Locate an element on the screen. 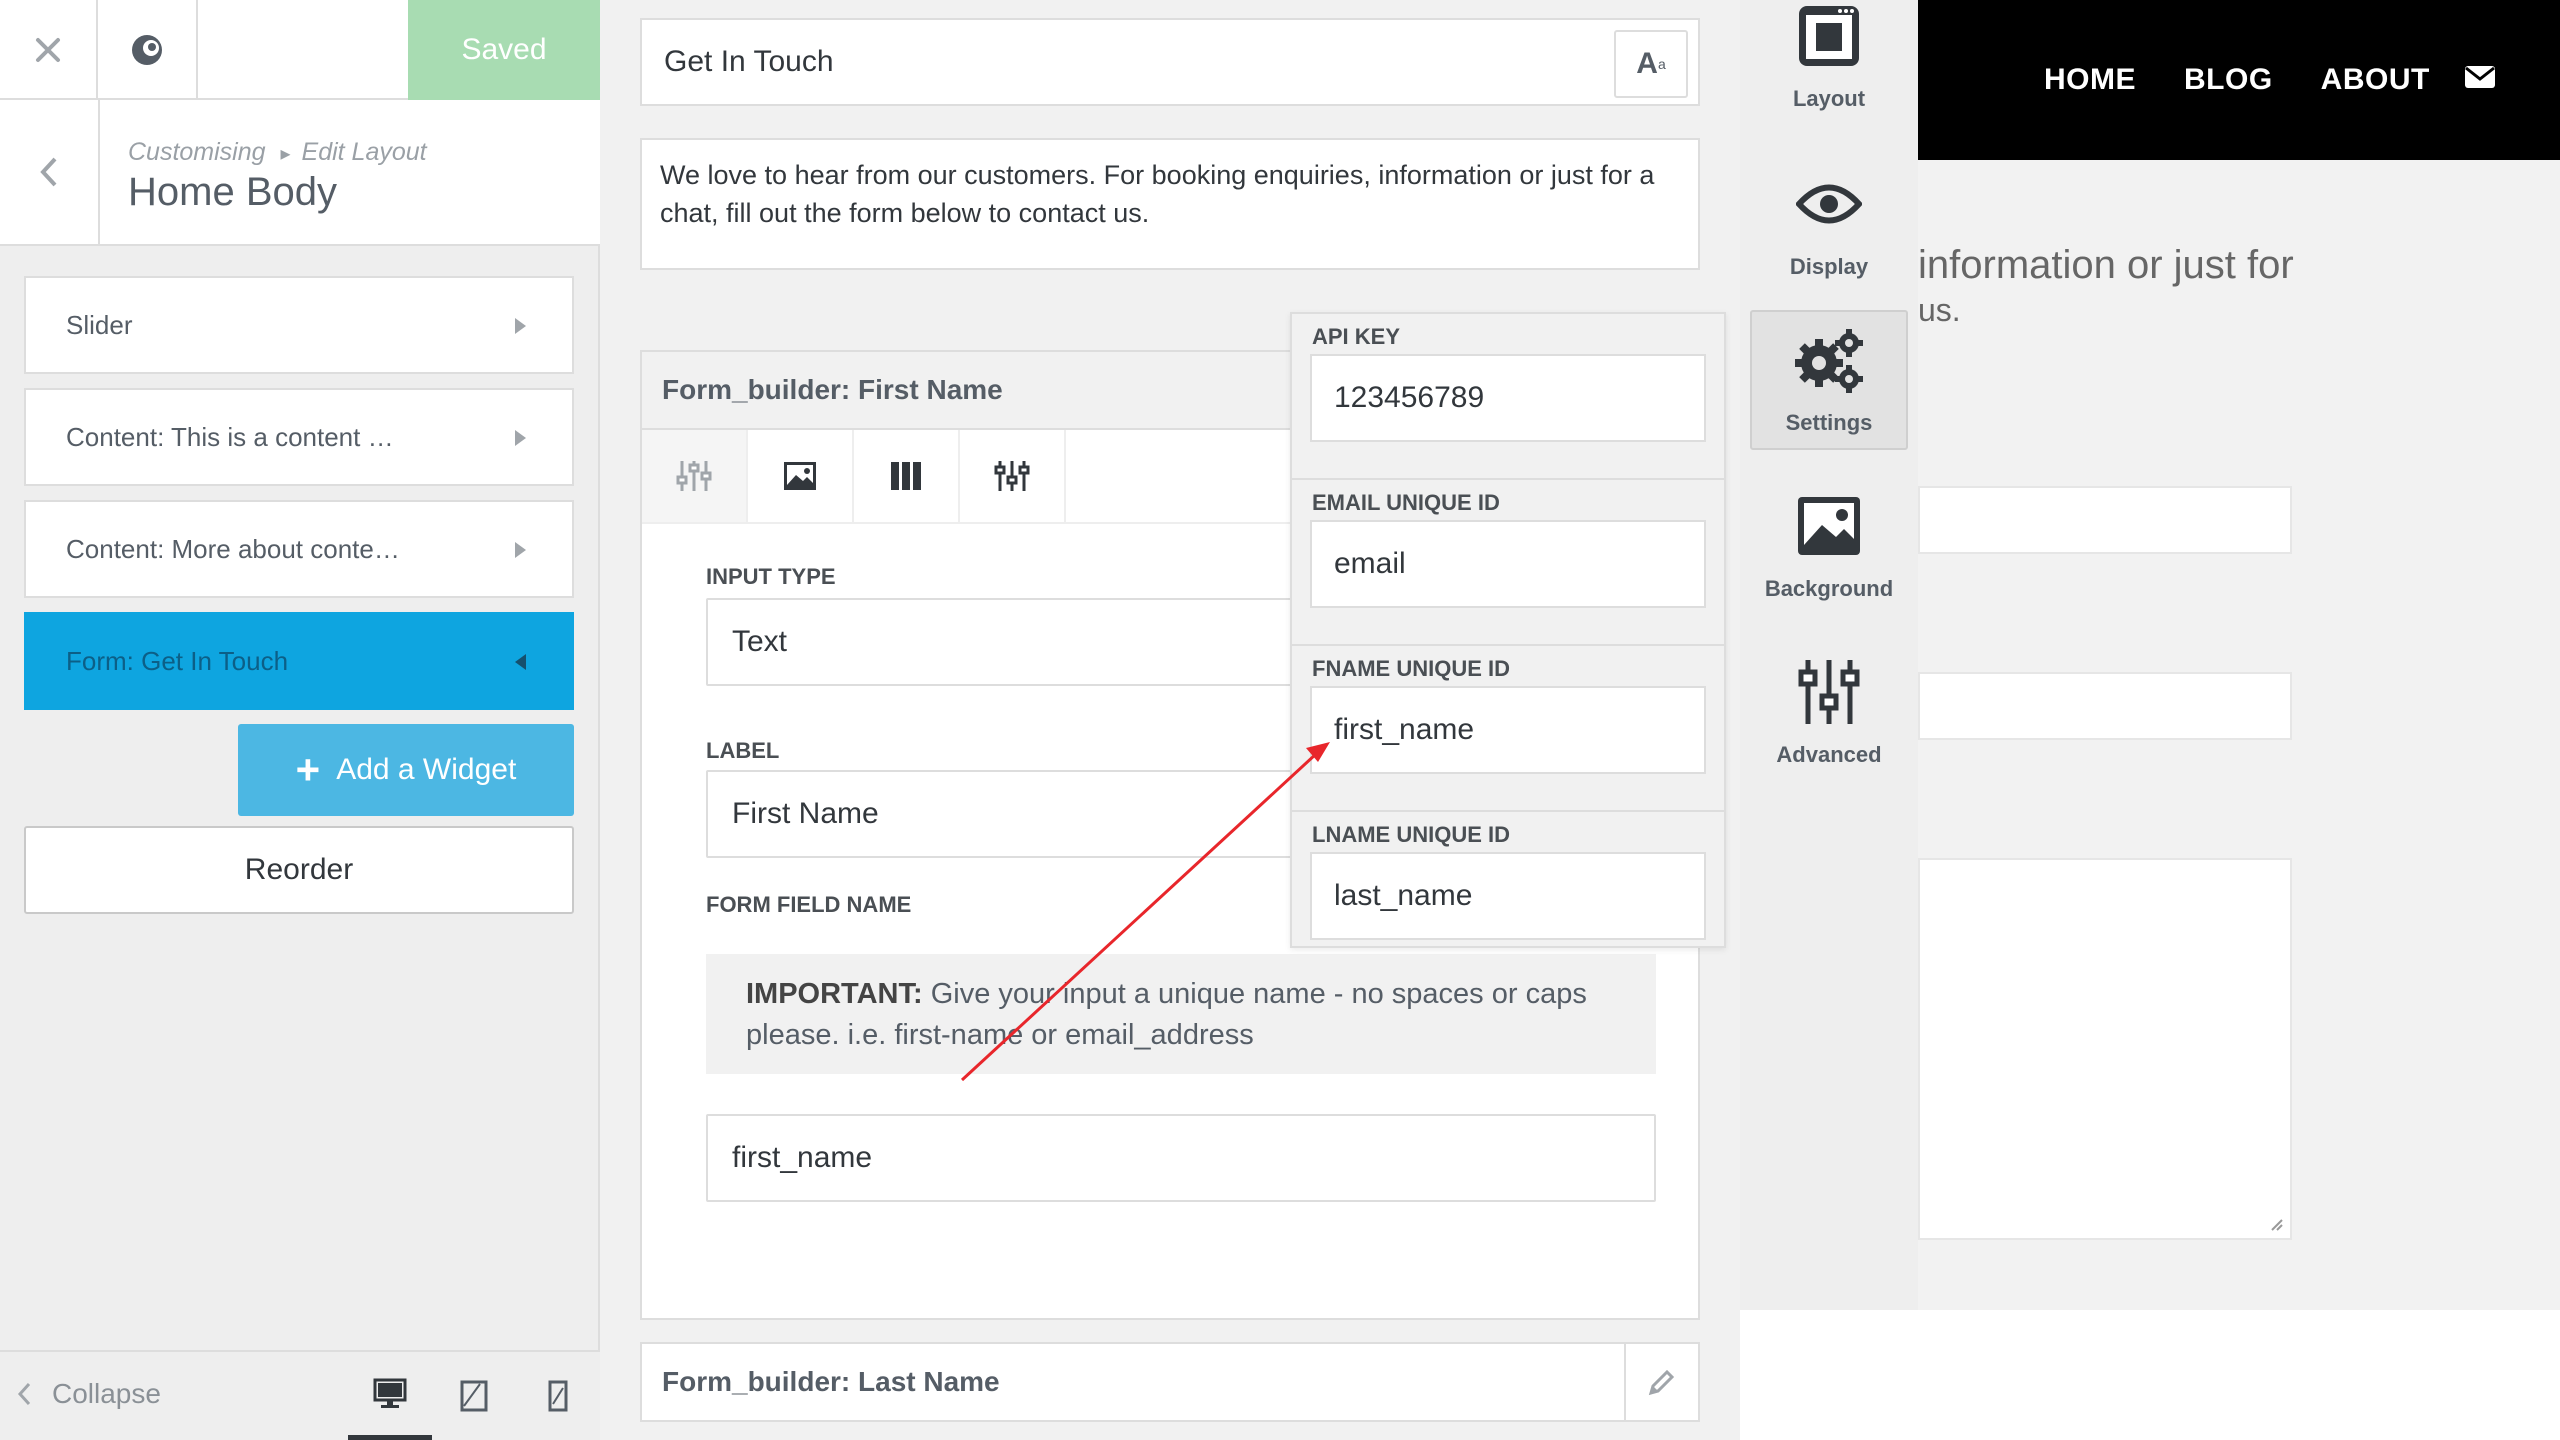  pencil-icon is located at coordinates (1661, 1382).